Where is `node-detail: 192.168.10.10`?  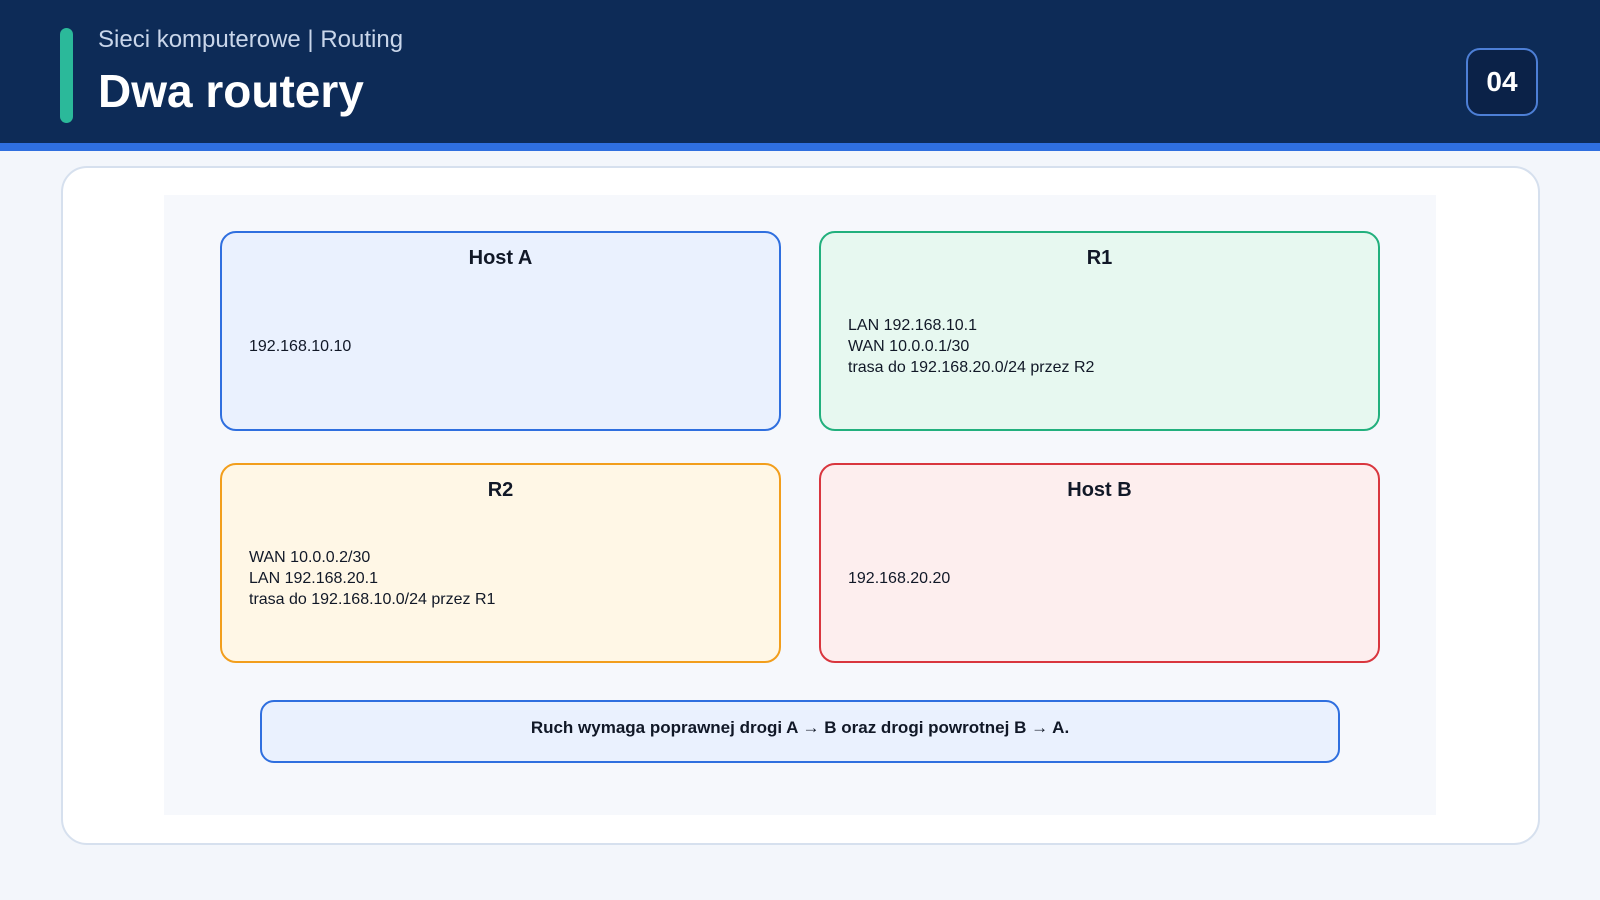
node-detail: 192.168.10.10 is located at coordinates (300, 346).